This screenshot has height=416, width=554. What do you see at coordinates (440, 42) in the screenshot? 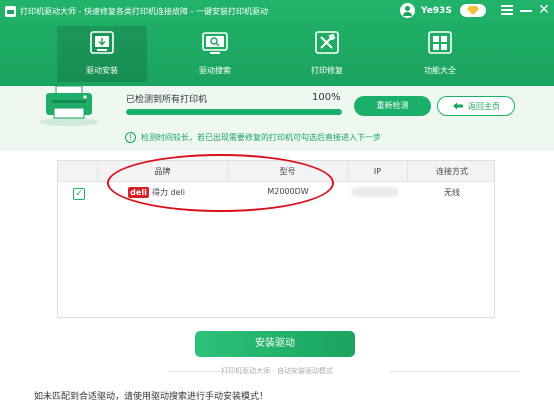
I see `apps-grid-icon` at bounding box center [440, 42].